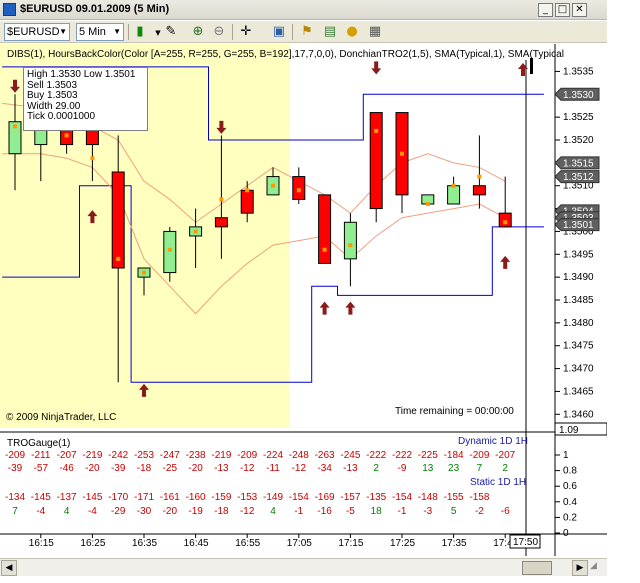 This screenshot has height=583, width=640. What do you see at coordinates (402, 468) in the screenshot?
I see `gauge-value: -9` at bounding box center [402, 468].